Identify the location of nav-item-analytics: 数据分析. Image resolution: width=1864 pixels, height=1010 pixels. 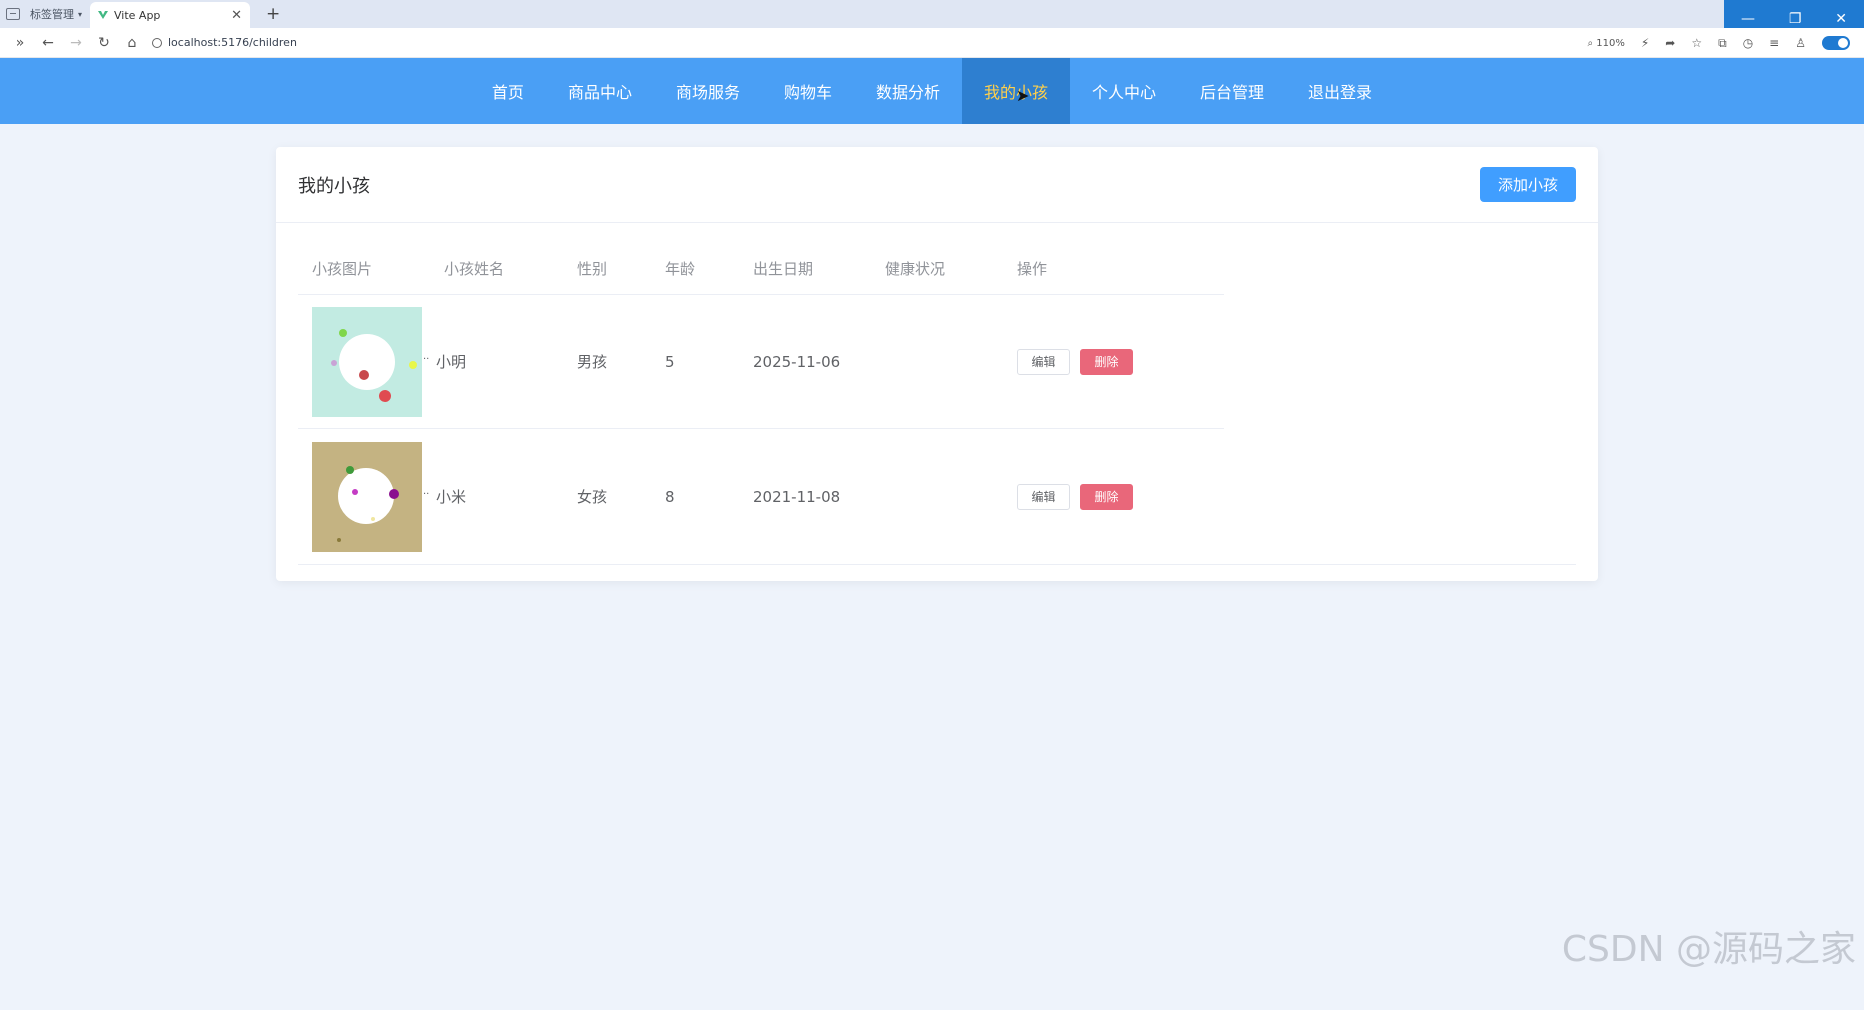
(908, 91).